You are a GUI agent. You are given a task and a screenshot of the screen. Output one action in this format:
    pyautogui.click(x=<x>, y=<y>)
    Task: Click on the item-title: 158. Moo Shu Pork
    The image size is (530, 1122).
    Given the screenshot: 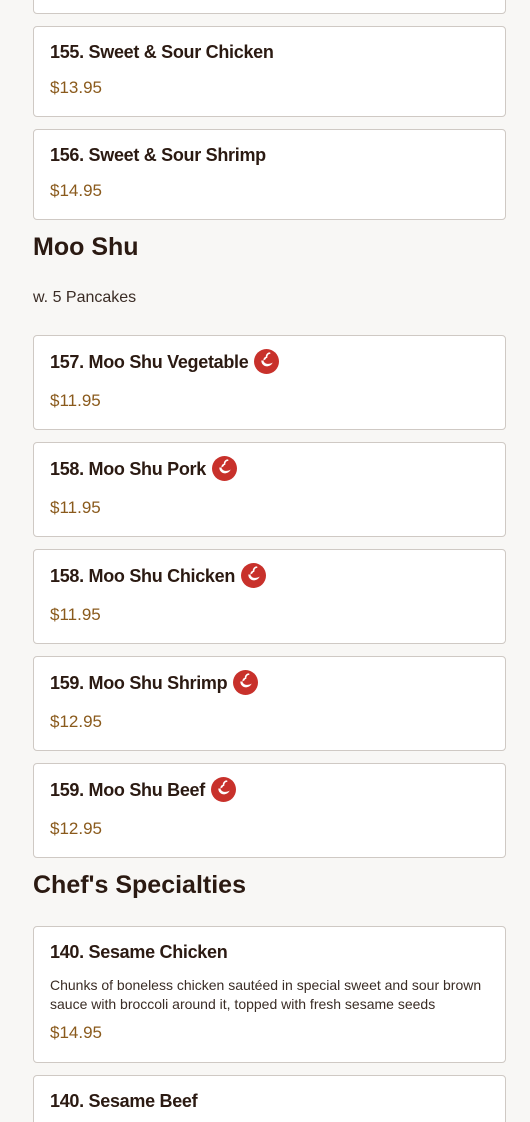 What is the action you would take?
    pyautogui.click(x=128, y=469)
    